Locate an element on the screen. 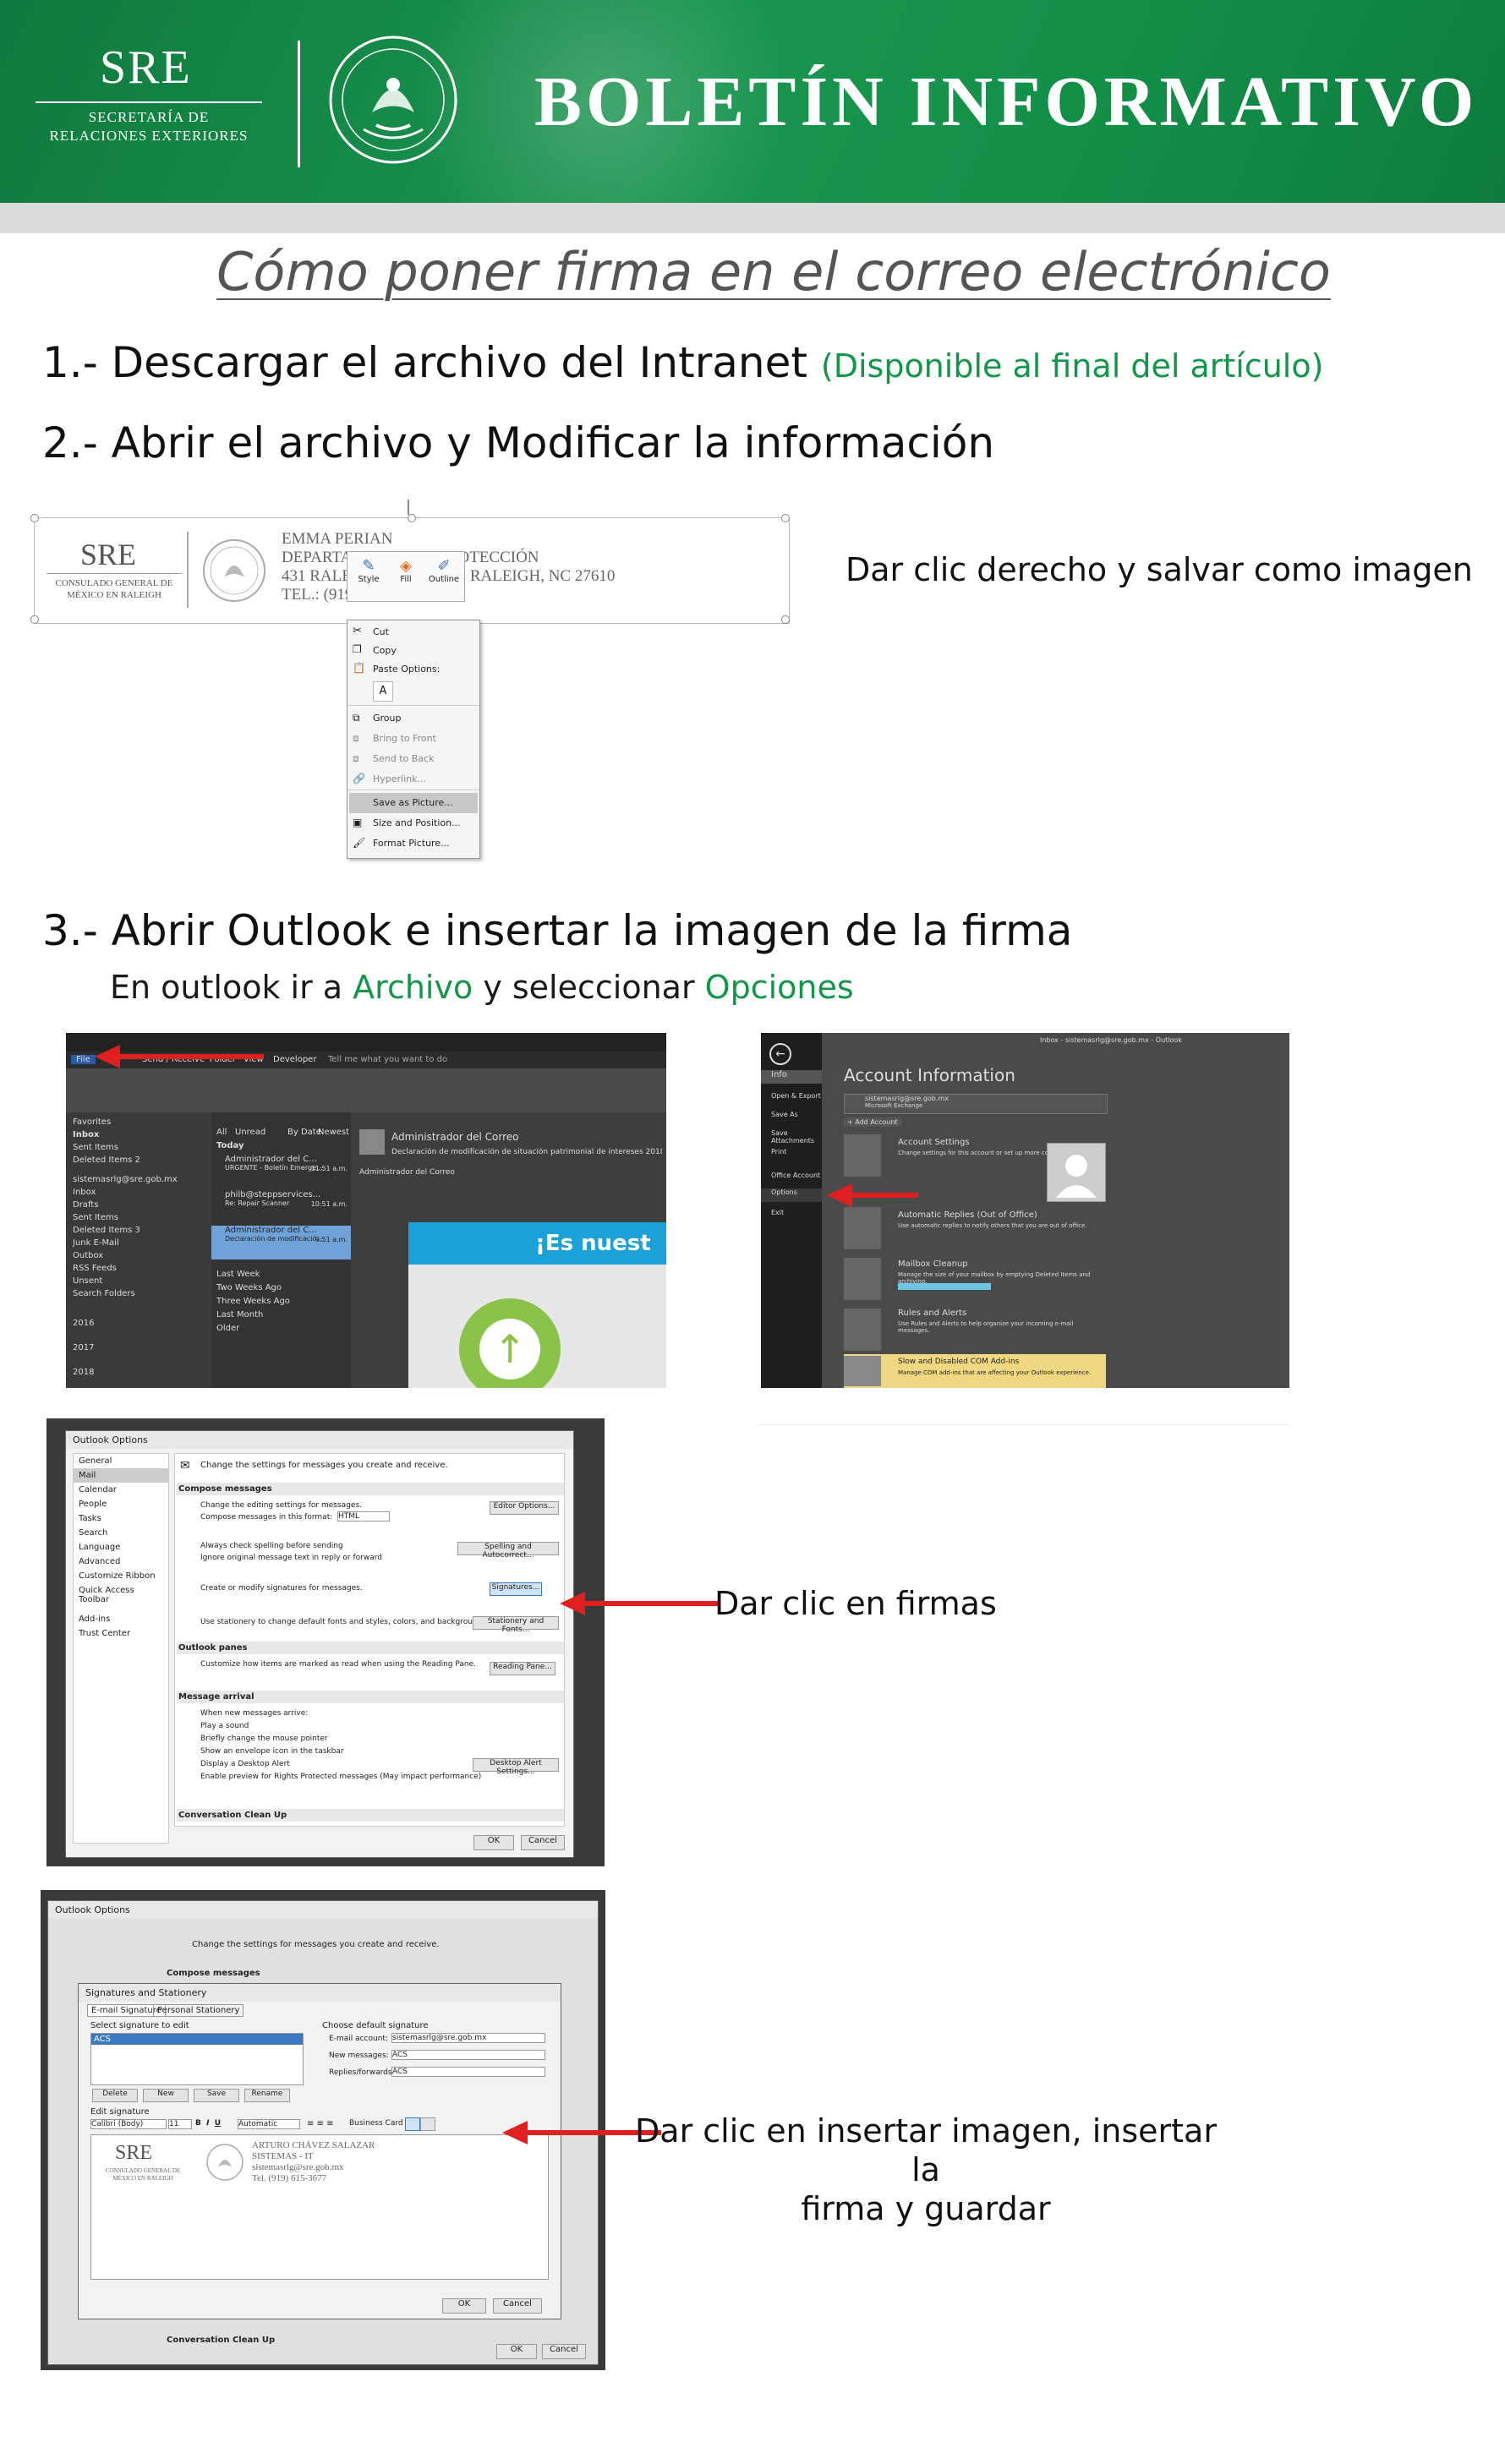 This screenshot has width=1505, height=2464. nav-office-account: Office Account is located at coordinates (795, 1175).